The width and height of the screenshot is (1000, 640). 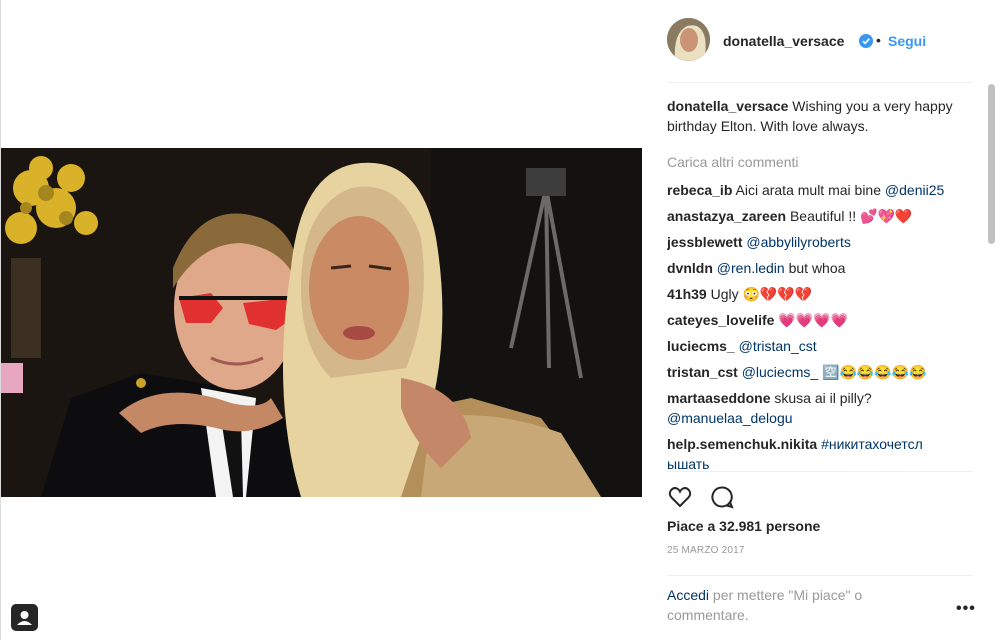 What do you see at coordinates (699, 190) in the screenshot?
I see `comment-username: rebeca_ib` at bounding box center [699, 190].